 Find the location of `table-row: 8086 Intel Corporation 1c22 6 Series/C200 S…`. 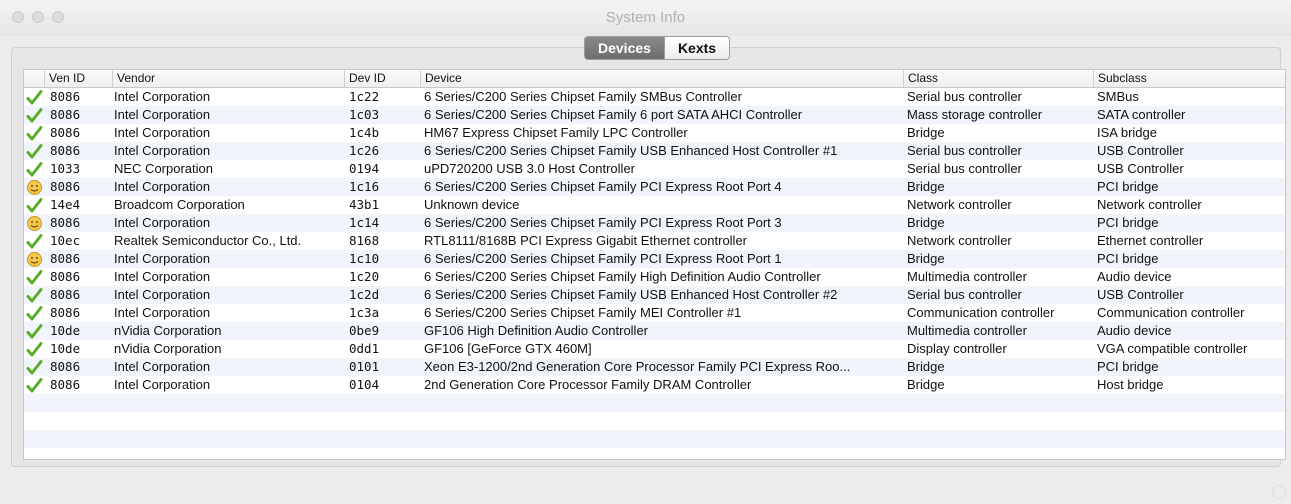

table-row: 8086 Intel Corporation 1c22 6 Series/C200 S… is located at coordinates (654, 97).